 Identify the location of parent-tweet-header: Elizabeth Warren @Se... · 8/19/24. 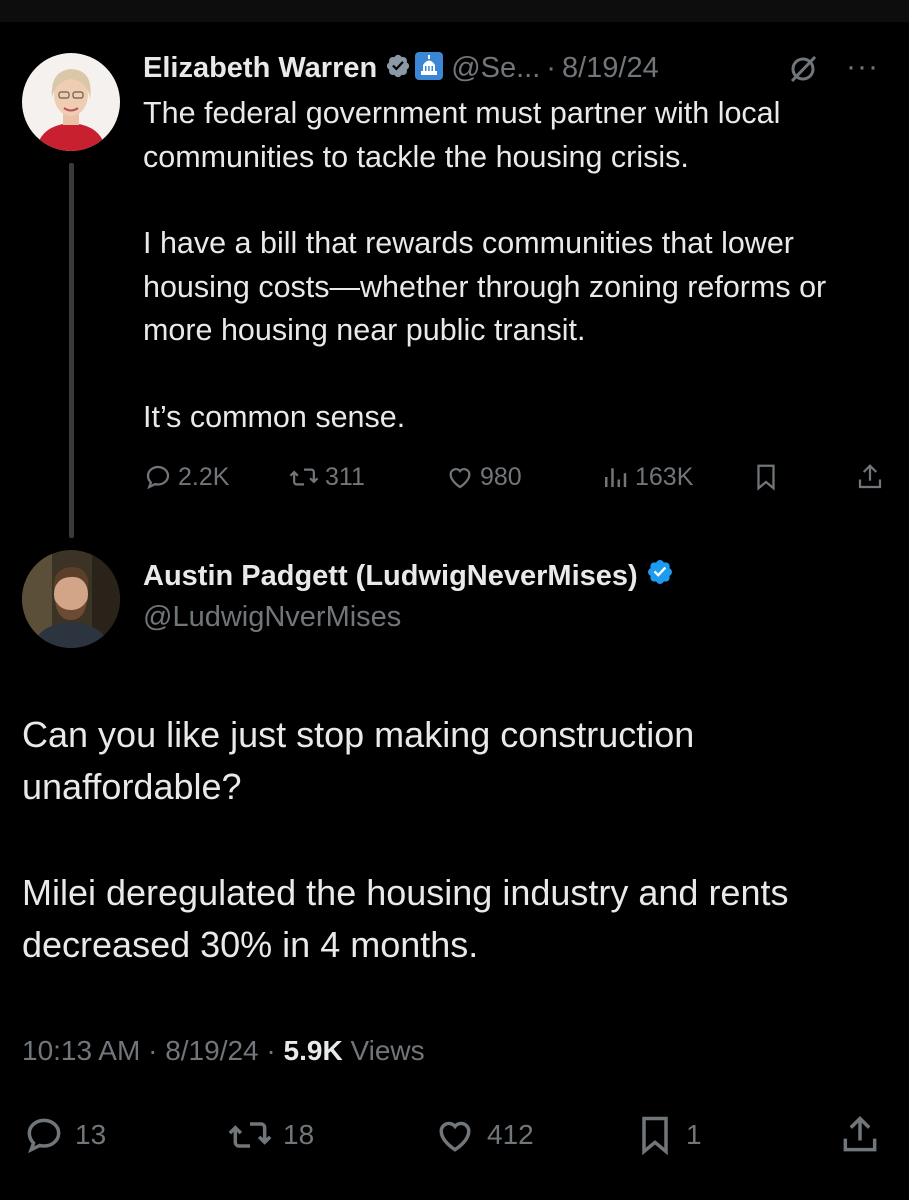
(401, 68).